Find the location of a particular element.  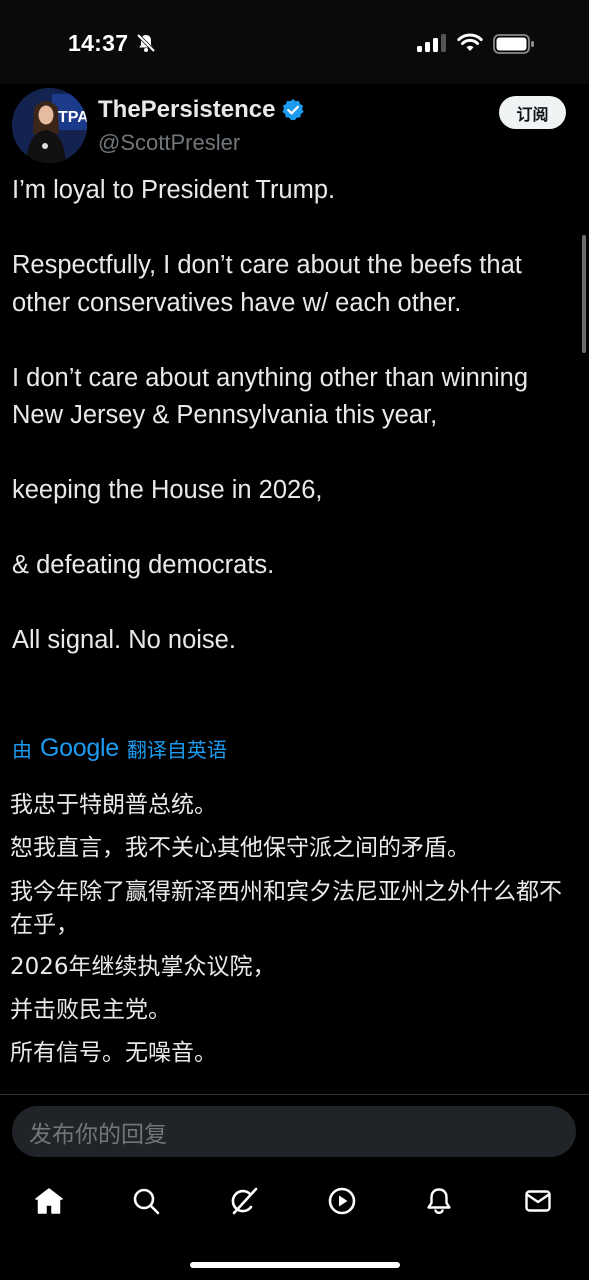

translated-by-link: 由 Google 翻译自英语 is located at coordinates (119, 748).